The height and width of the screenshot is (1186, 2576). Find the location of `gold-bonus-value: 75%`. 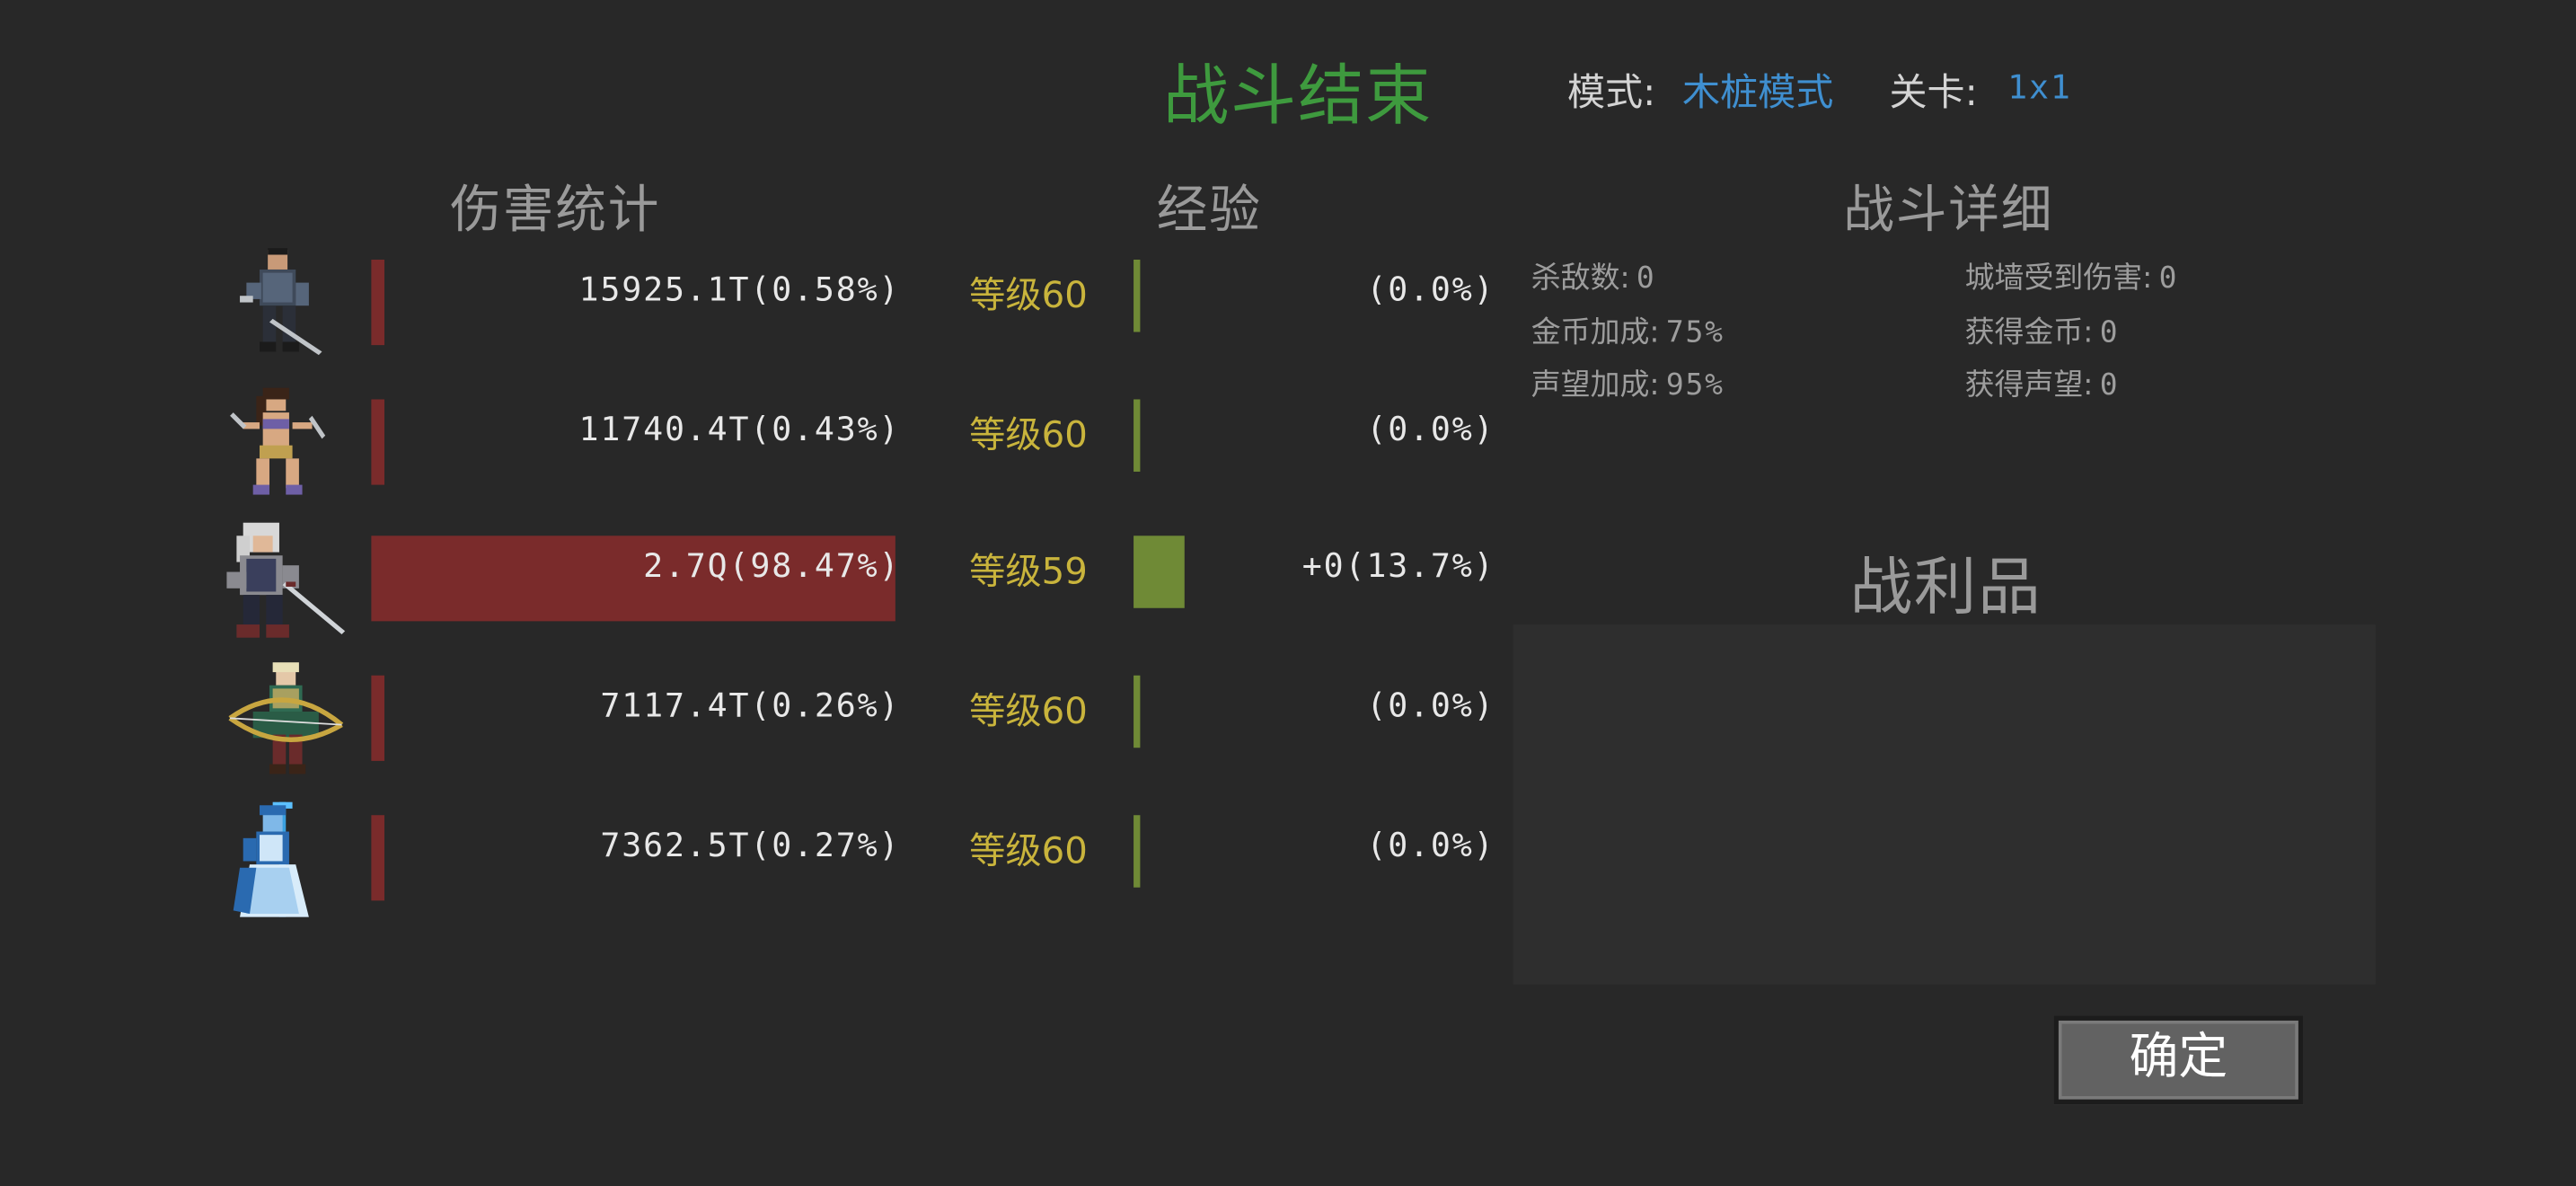

gold-bonus-value: 75% is located at coordinates (1695, 332).